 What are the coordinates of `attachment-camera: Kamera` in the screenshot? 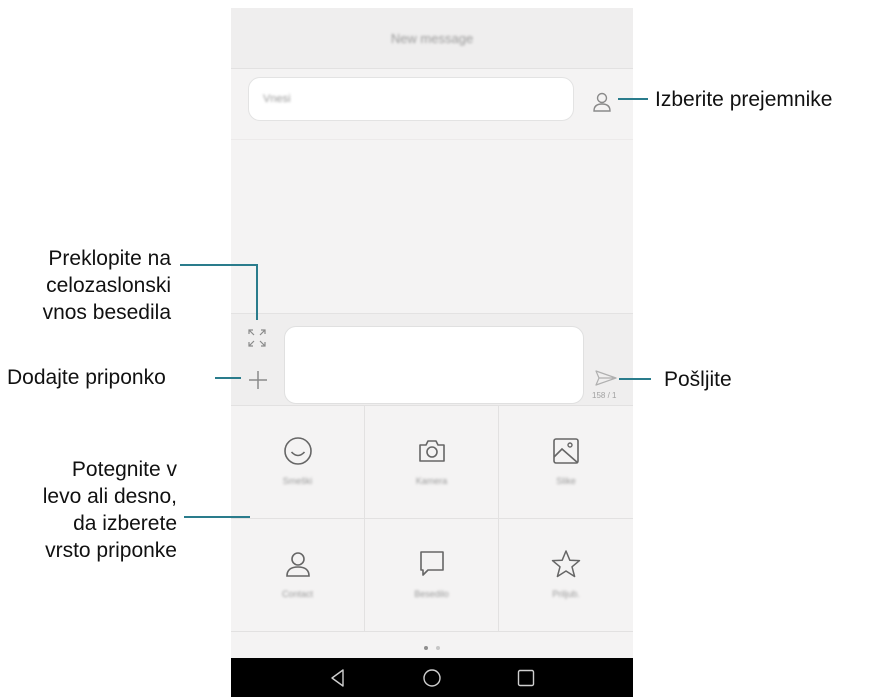 It's located at (432, 462).